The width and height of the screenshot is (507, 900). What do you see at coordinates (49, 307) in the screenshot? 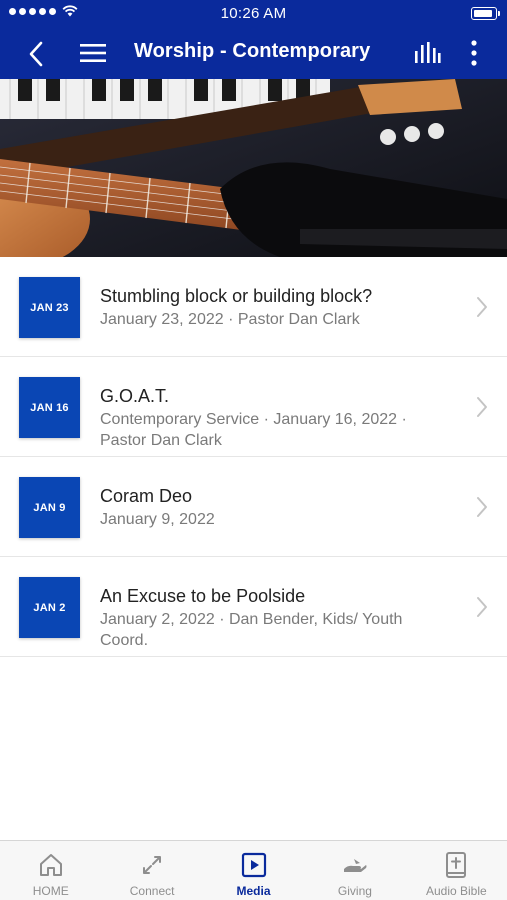
I see `date-badge: JAN 23` at bounding box center [49, 307].